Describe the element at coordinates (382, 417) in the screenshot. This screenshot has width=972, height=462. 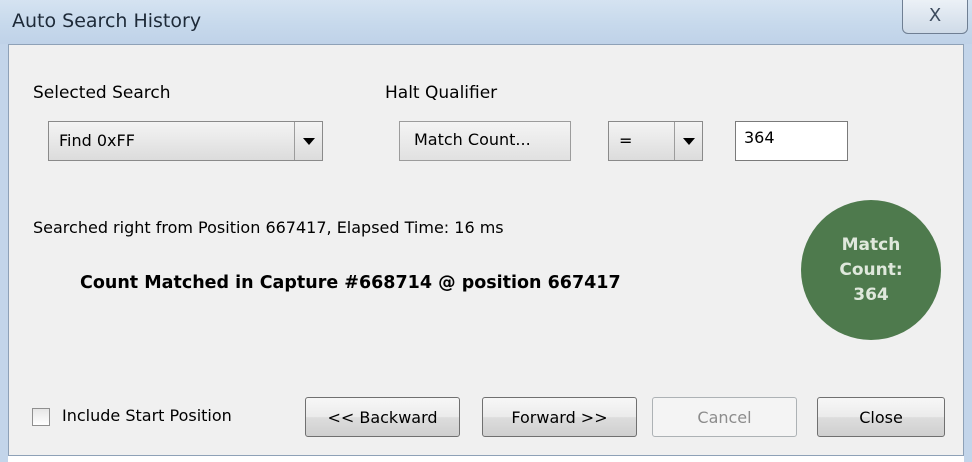
I see `backward-button: << Backward` at that location.